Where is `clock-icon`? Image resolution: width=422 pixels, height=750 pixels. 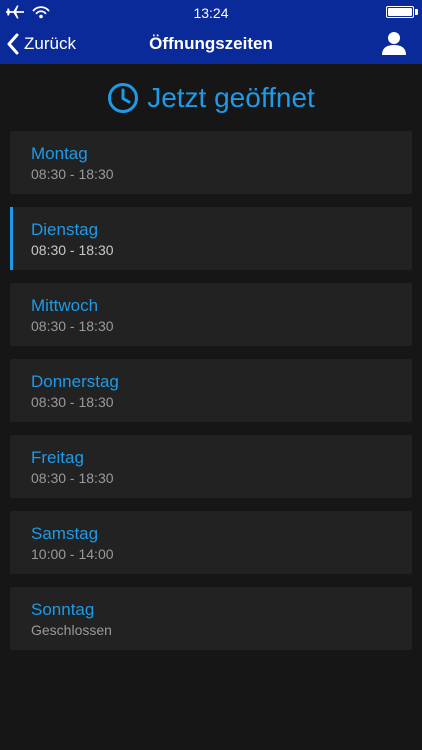
clock-icon is located at coordinates (123, 98).